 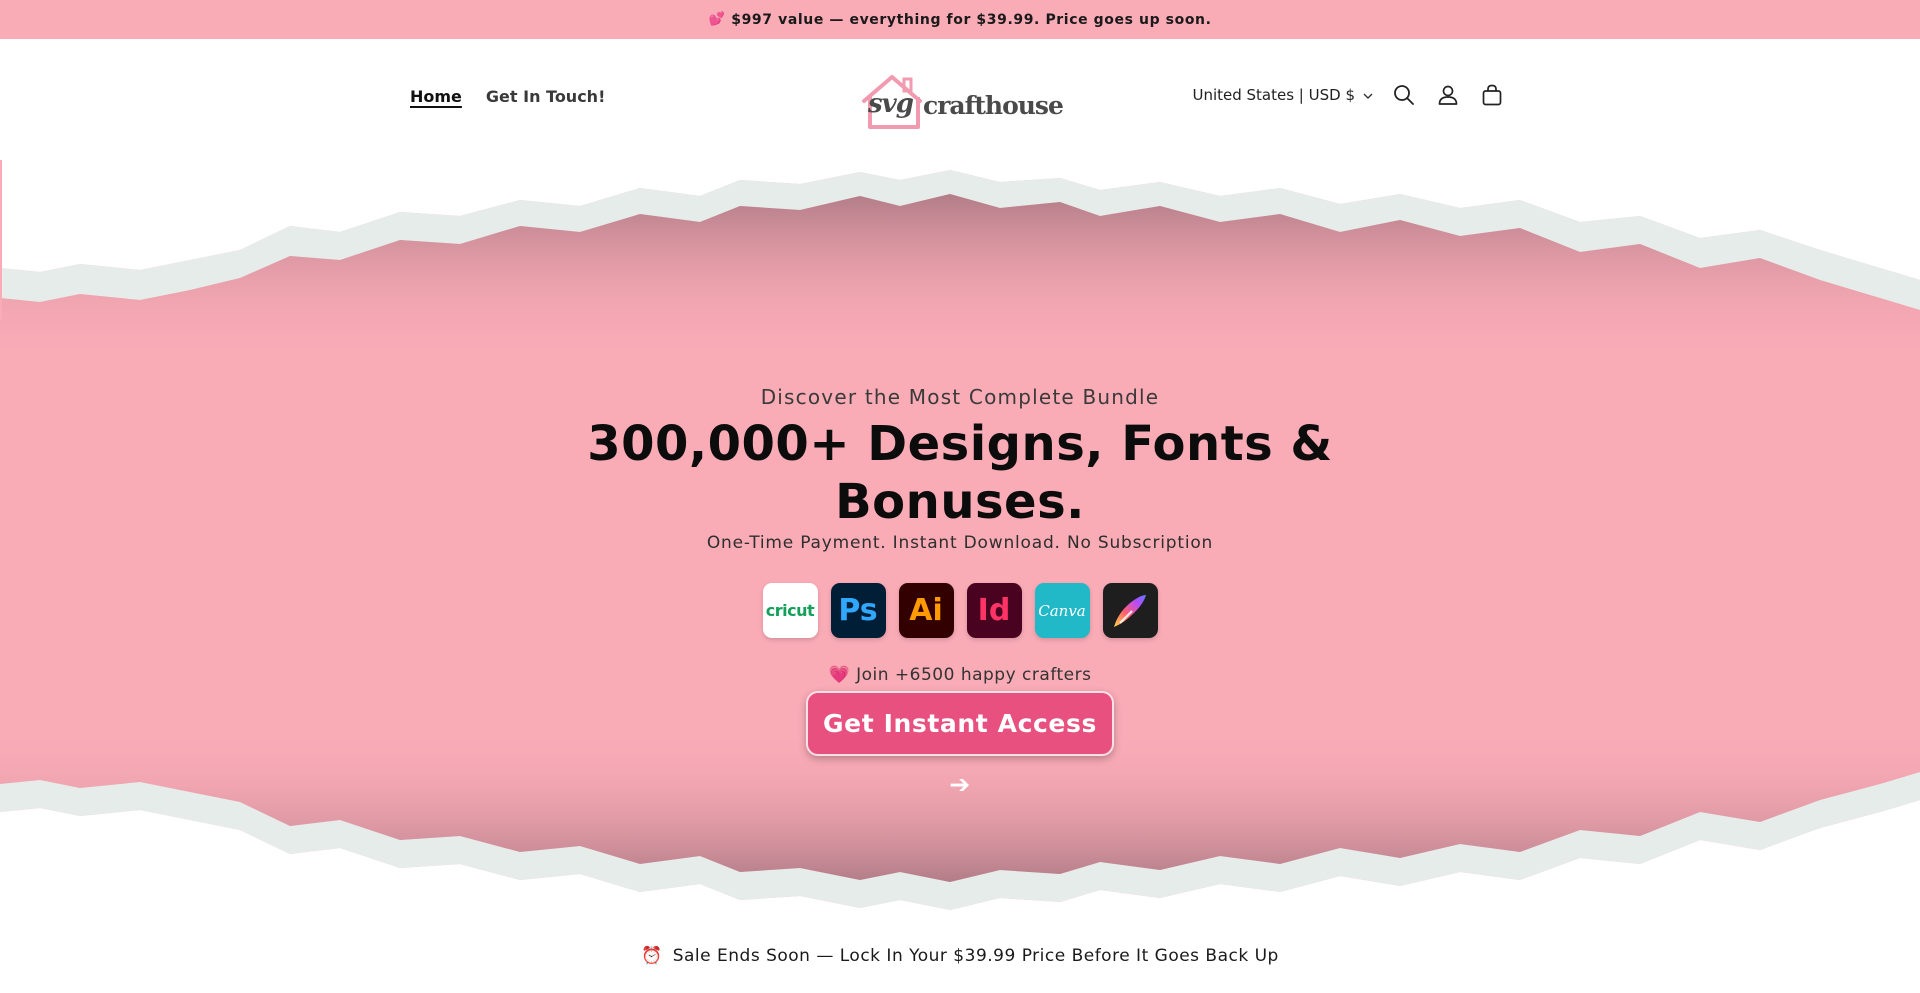 I want to click on join-crafters-text: 💗 Join +6500 happy crafters, so click(x=960, y=675).